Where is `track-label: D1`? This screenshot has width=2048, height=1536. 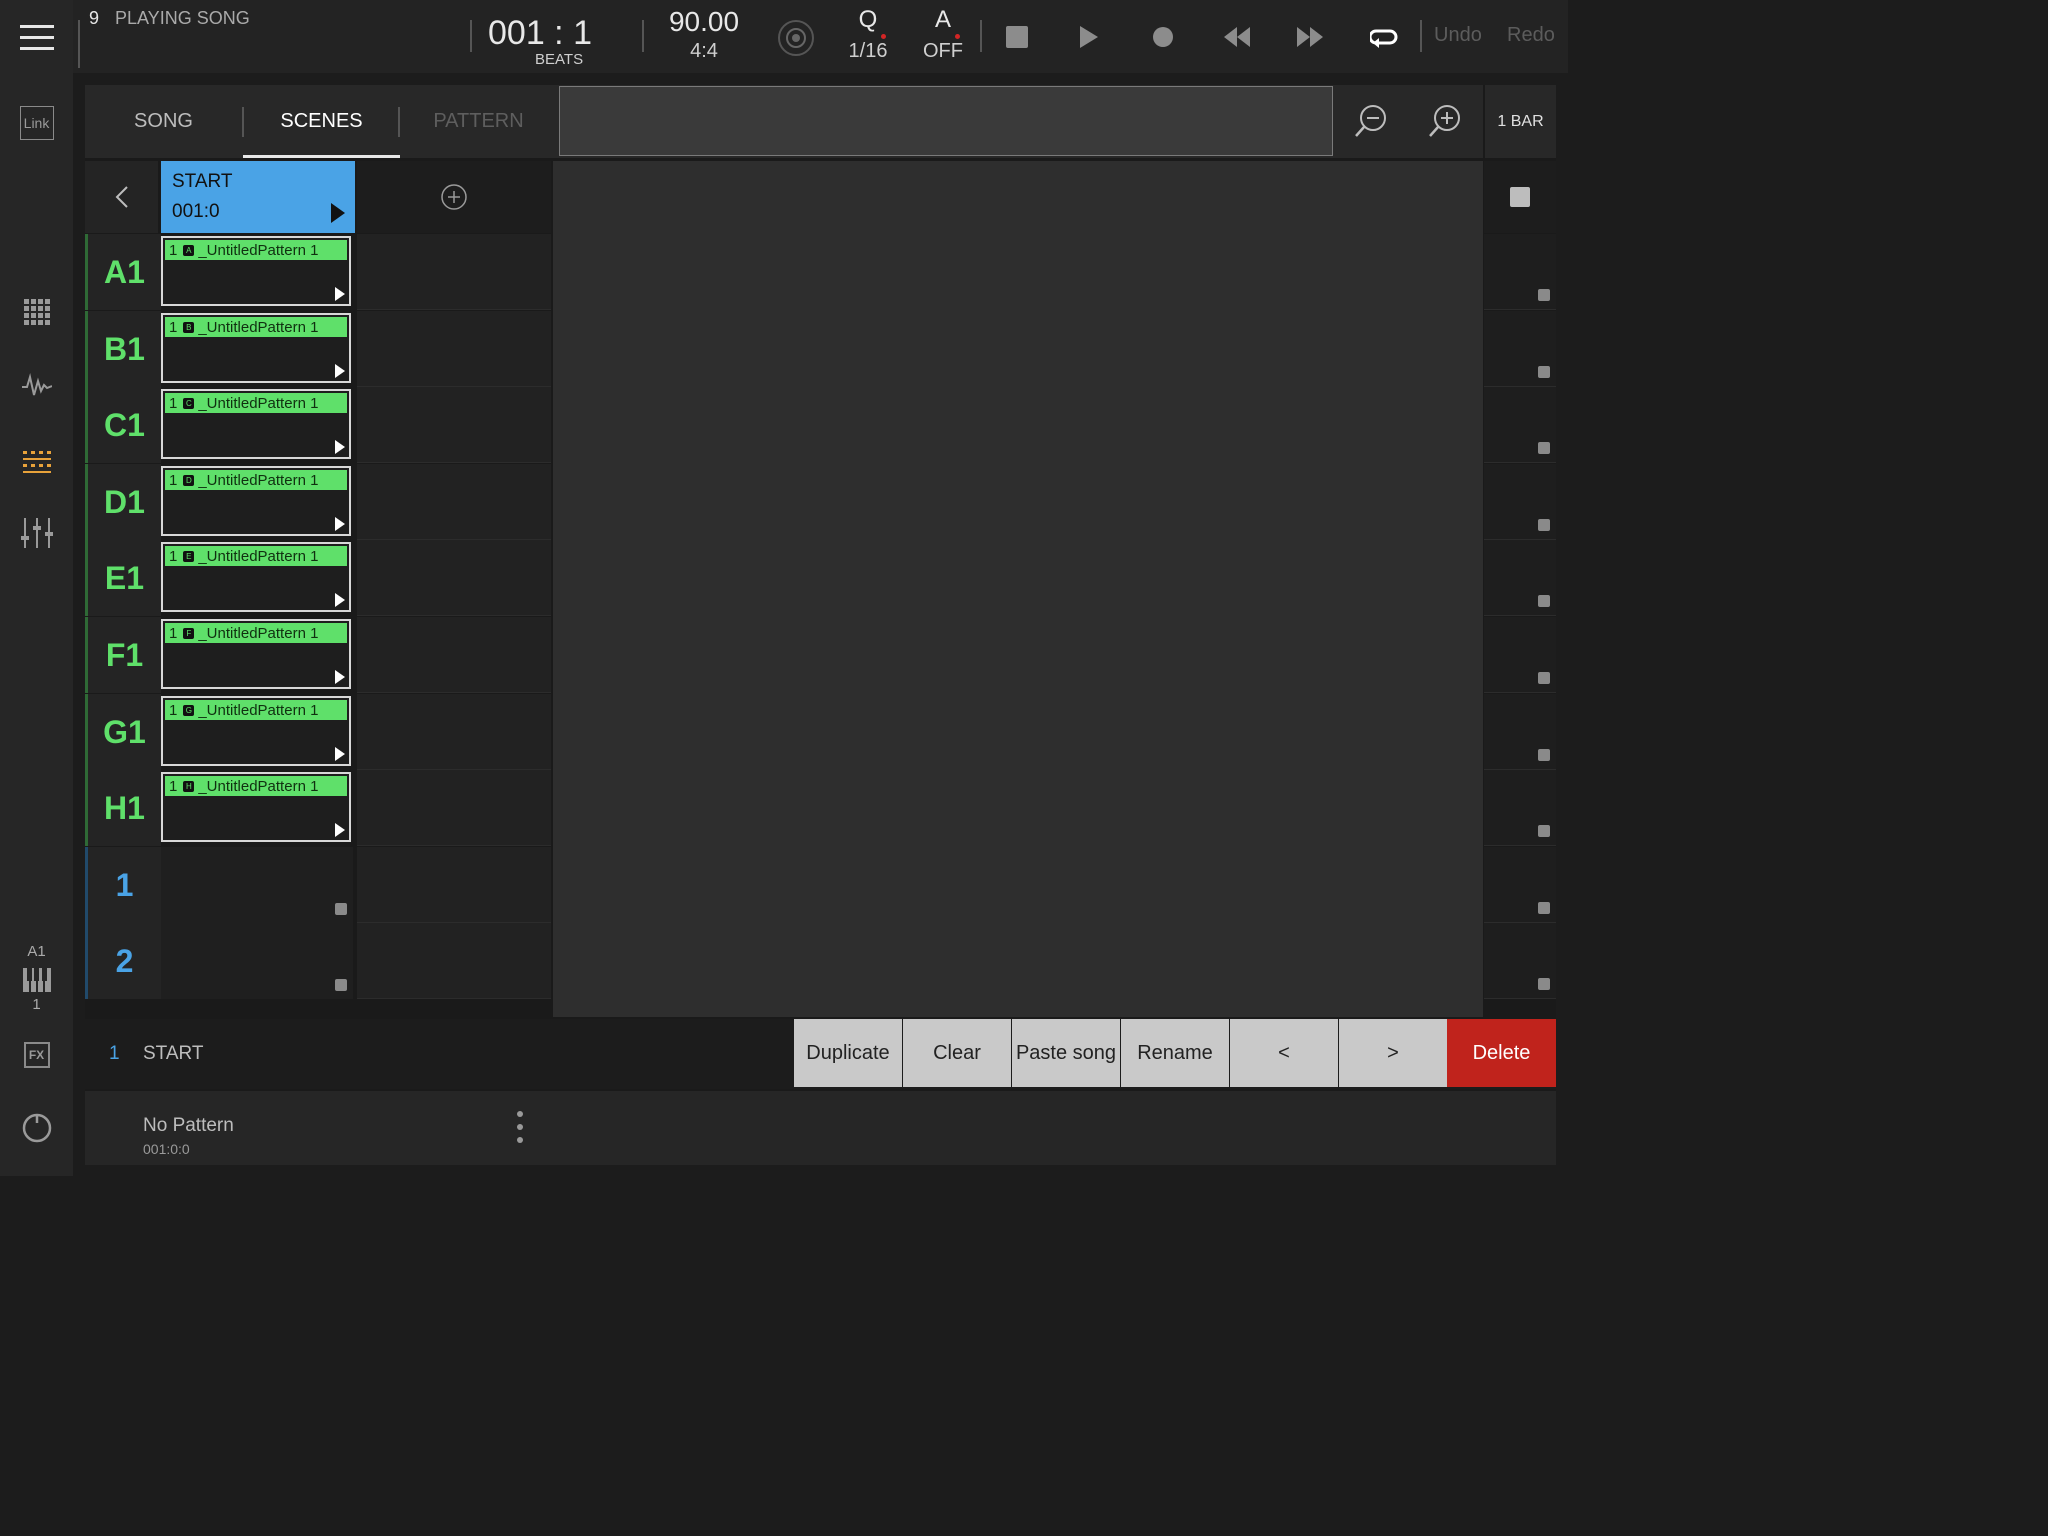 track-label: D1 is located at coordinates (123, 502).